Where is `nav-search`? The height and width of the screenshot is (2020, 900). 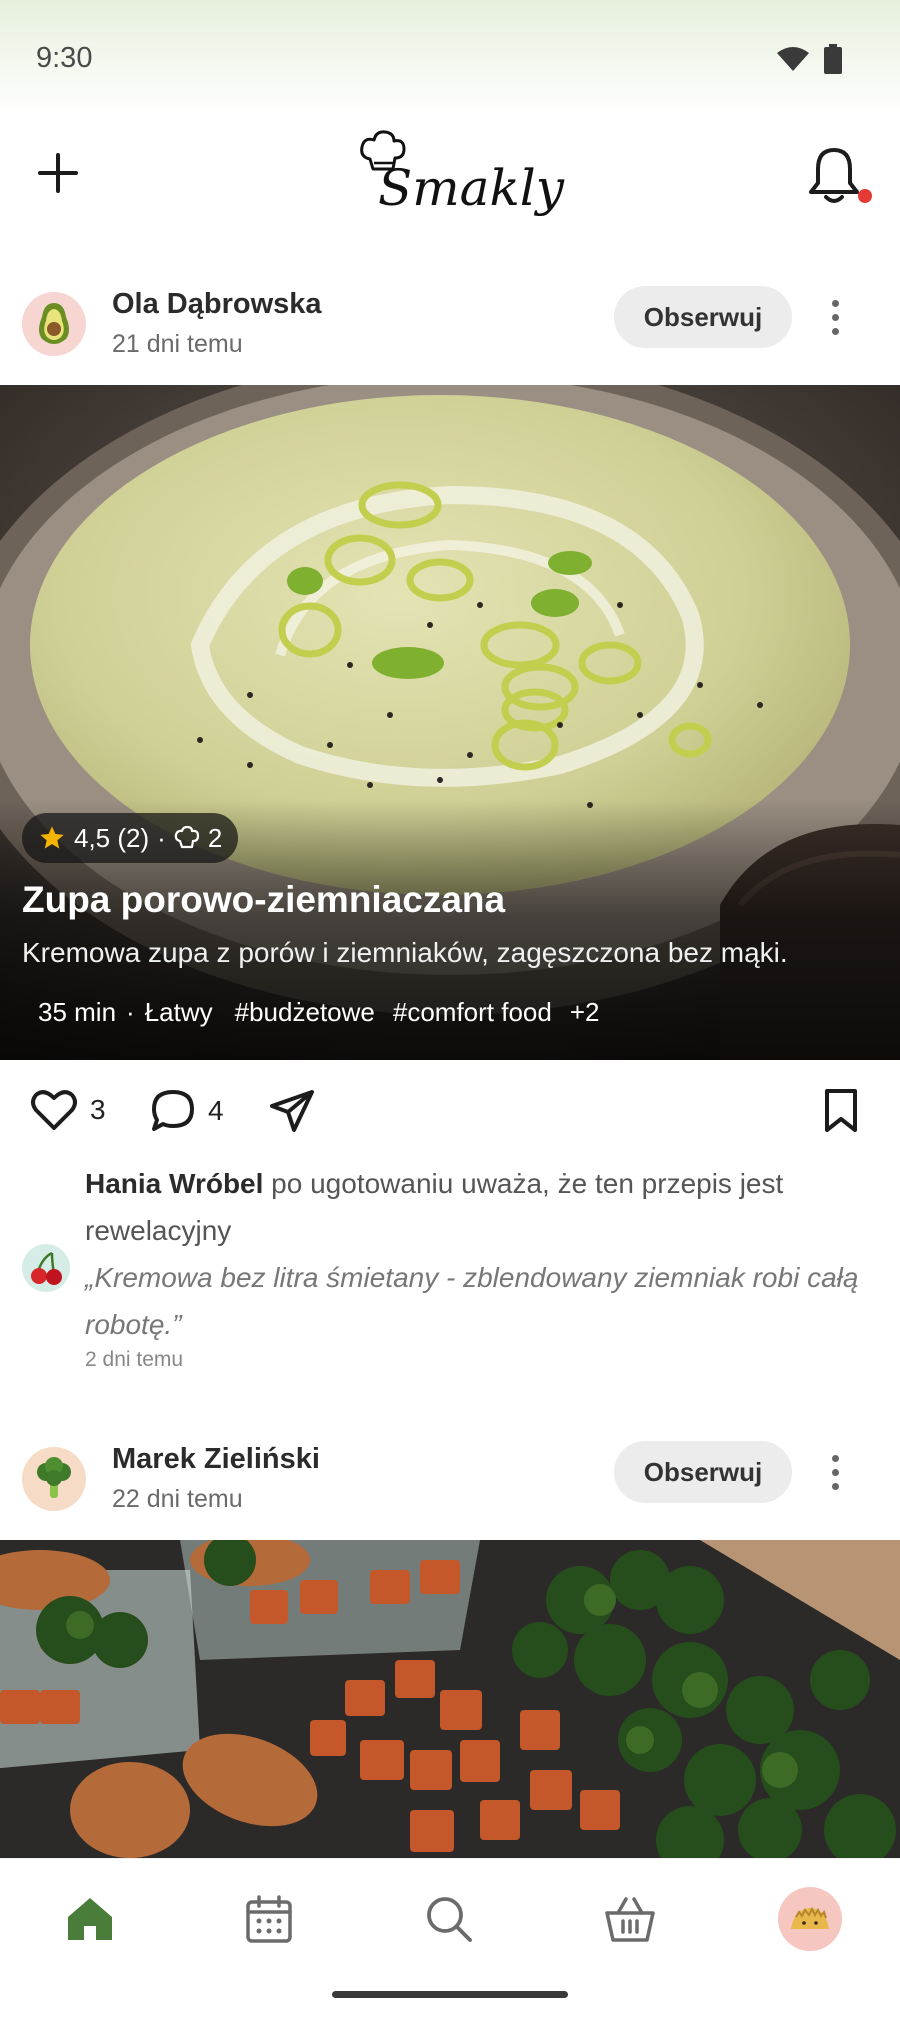
nav-search is located at coordinates (449, 1919).